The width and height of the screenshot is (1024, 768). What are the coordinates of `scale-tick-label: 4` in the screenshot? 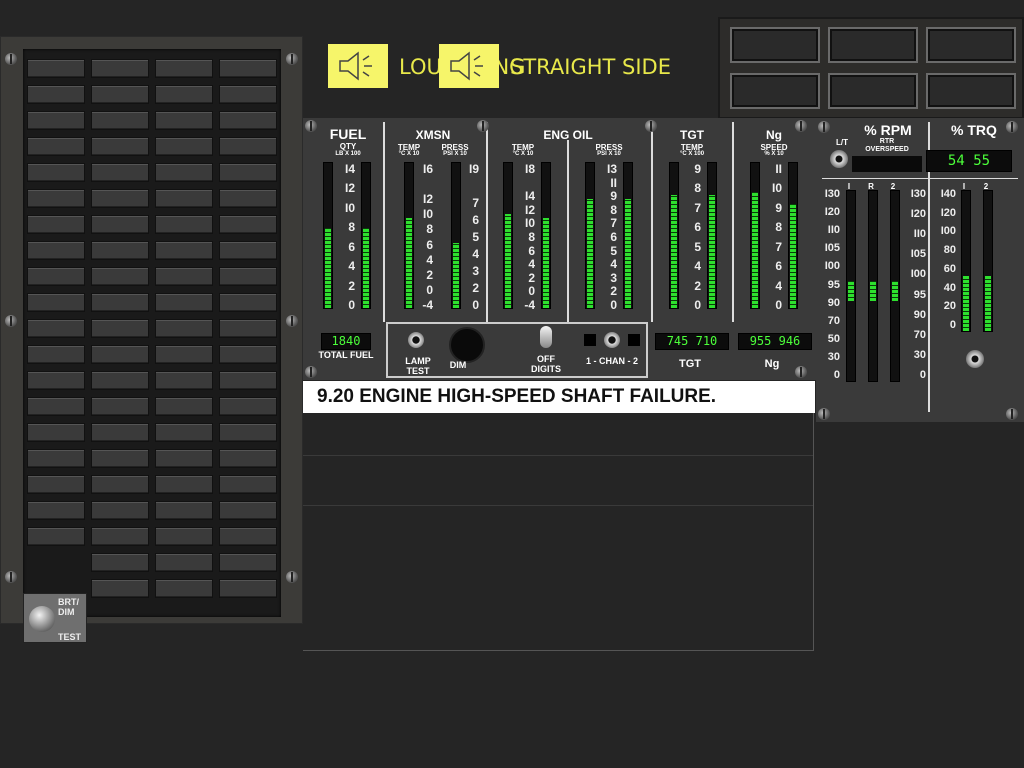 It's located at (697, 266).